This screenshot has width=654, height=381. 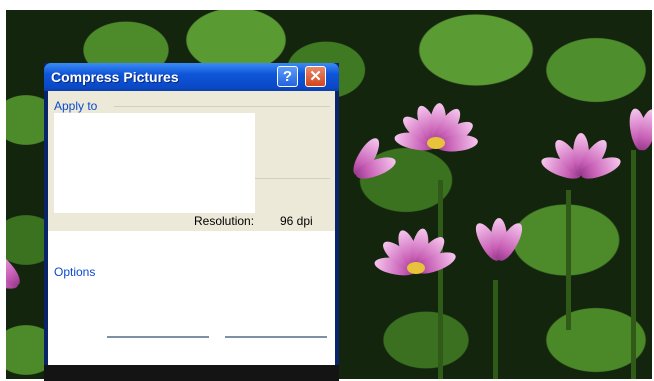 I want to click on apply-to-group-rule, so click(x=222, y=106).